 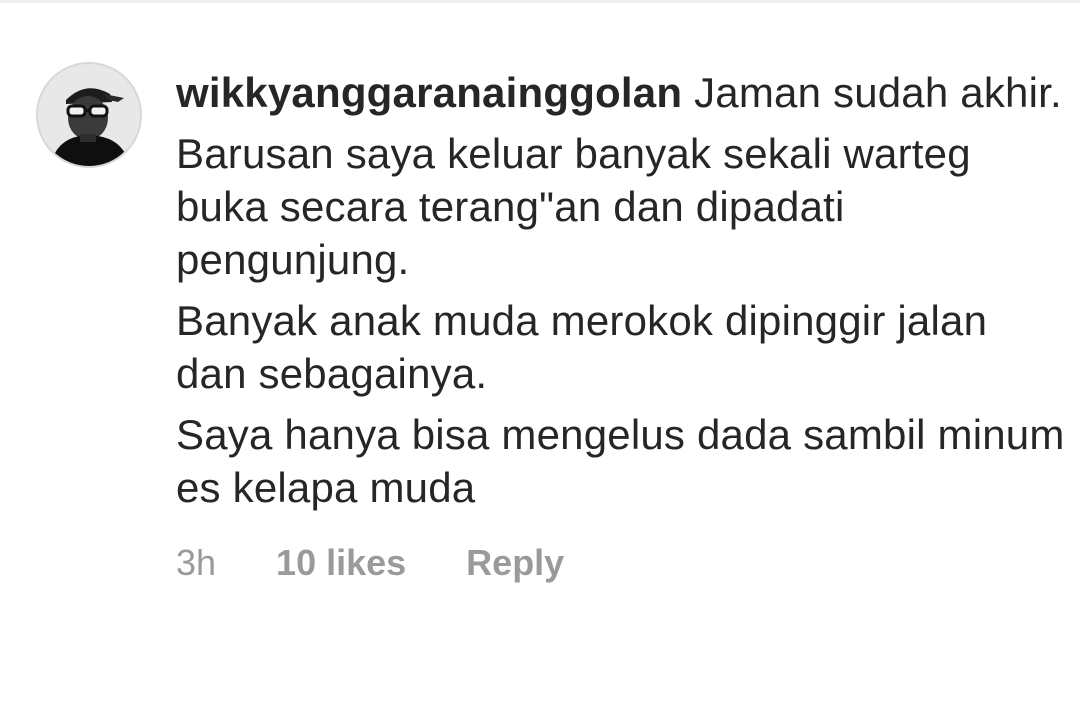 I want to click on username-link: wikkyanggaranainggolan, so click(x=429, y=92).